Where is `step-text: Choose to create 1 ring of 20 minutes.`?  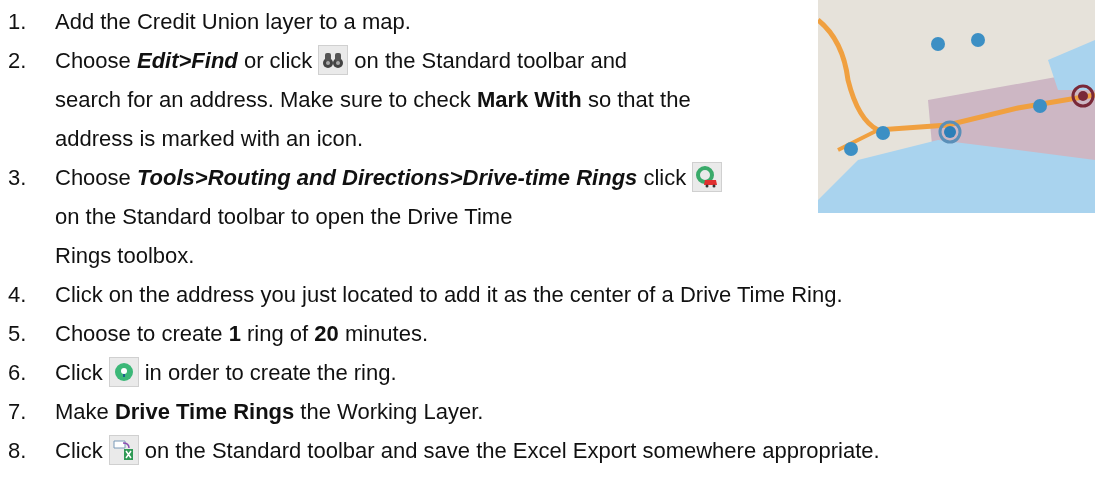
step-text: Choose to create 1 ring of 20 minutes. is located at coordinates (242, 333).